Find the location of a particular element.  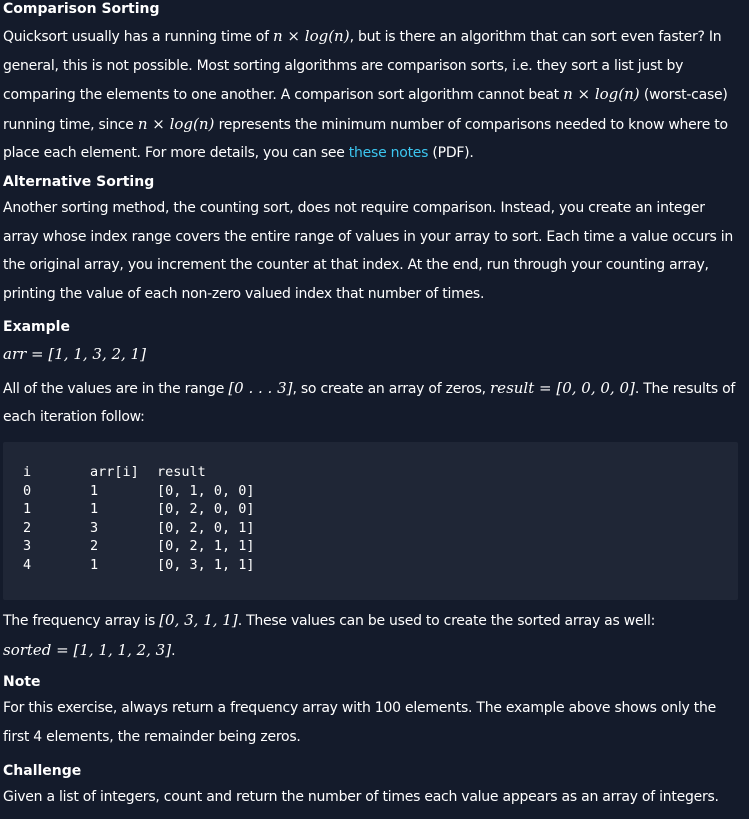

code-header-row: i arr[i] result is located at coordinates (160, 472).